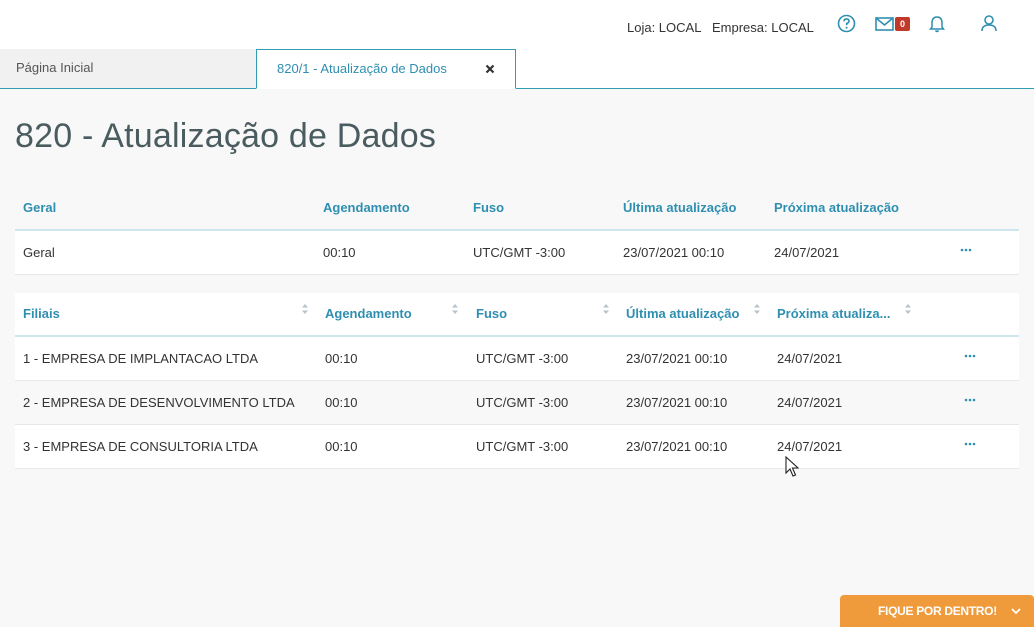  I want to click on mouse-cursor-icon, so click(792, 466).